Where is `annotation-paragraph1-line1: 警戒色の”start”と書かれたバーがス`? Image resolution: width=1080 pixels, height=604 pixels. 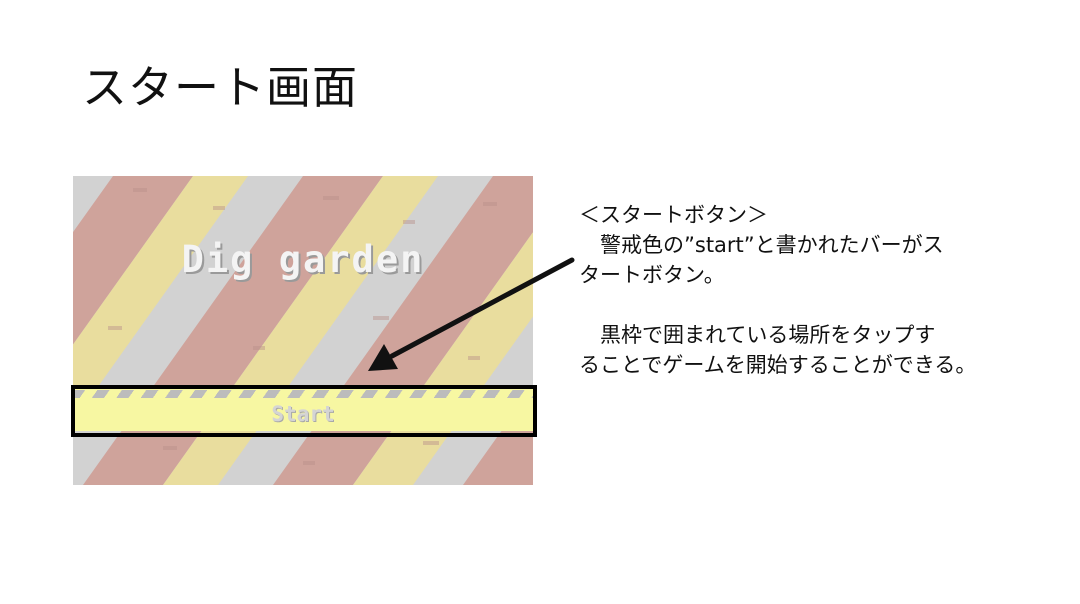
annotation-paragraph1-line1: 警戒色の”start”と書かれたバーがス is located at coordinates (761, 245).